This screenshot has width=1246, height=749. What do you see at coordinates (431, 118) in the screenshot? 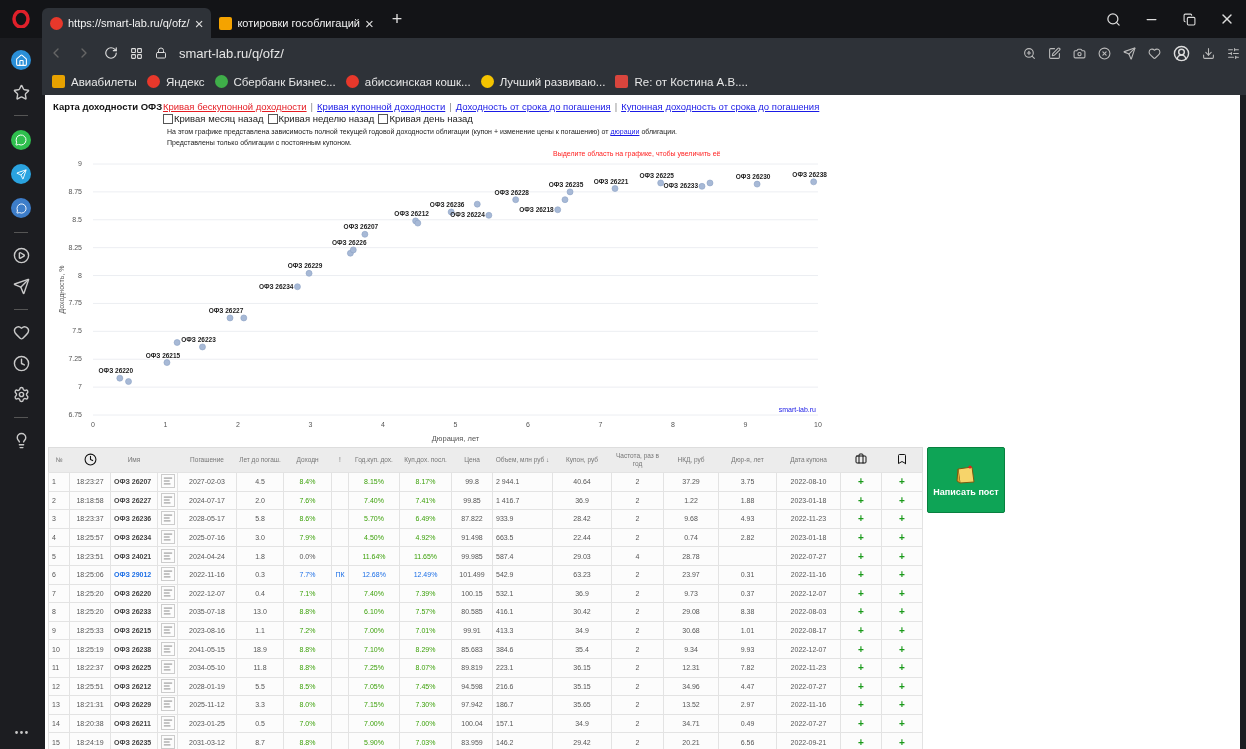
I see `checkbox-label: Кривая день назад` at bounding box center [431, 118].